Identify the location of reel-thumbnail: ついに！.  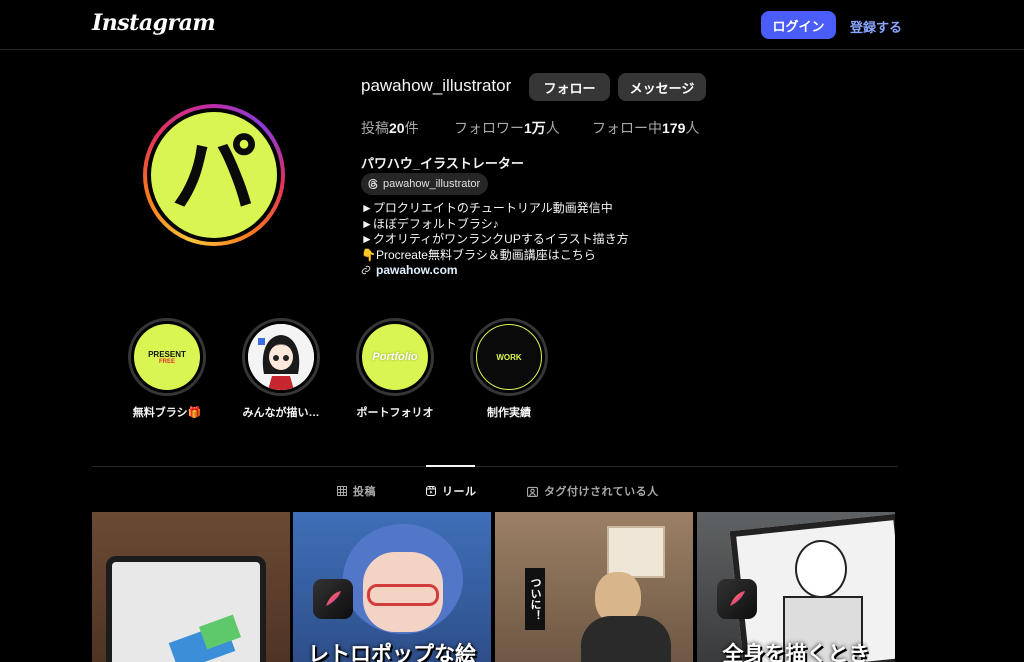
(594, 587).